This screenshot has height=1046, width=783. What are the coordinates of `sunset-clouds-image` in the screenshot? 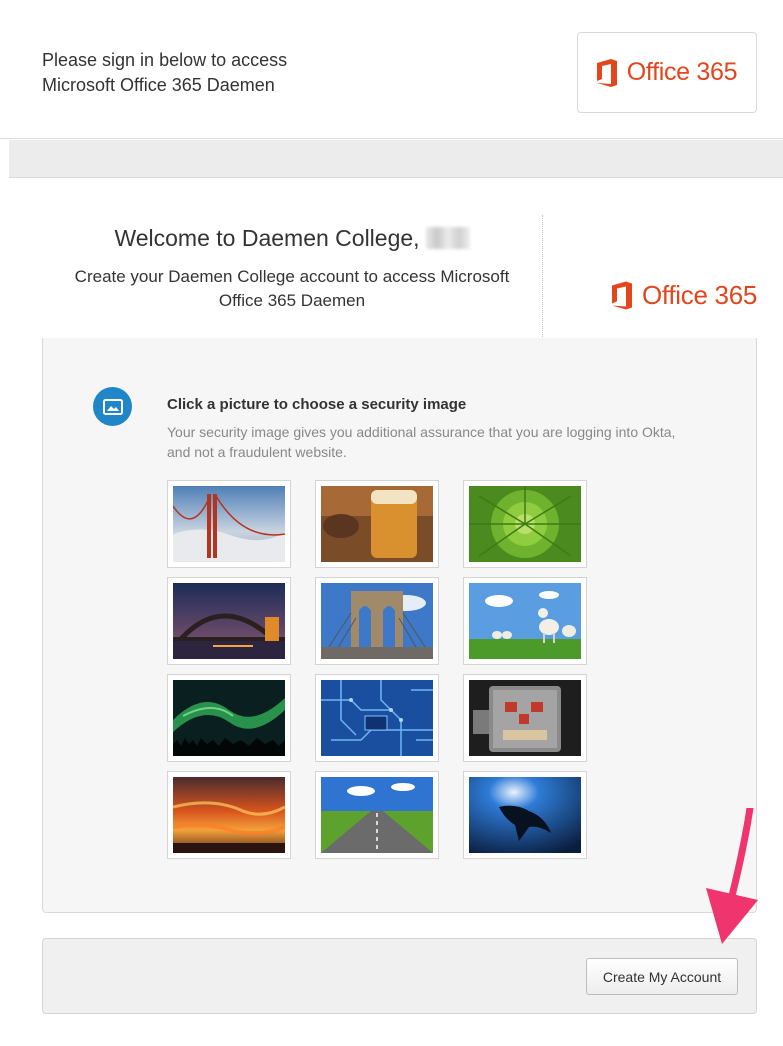 It's located at (229, 815).